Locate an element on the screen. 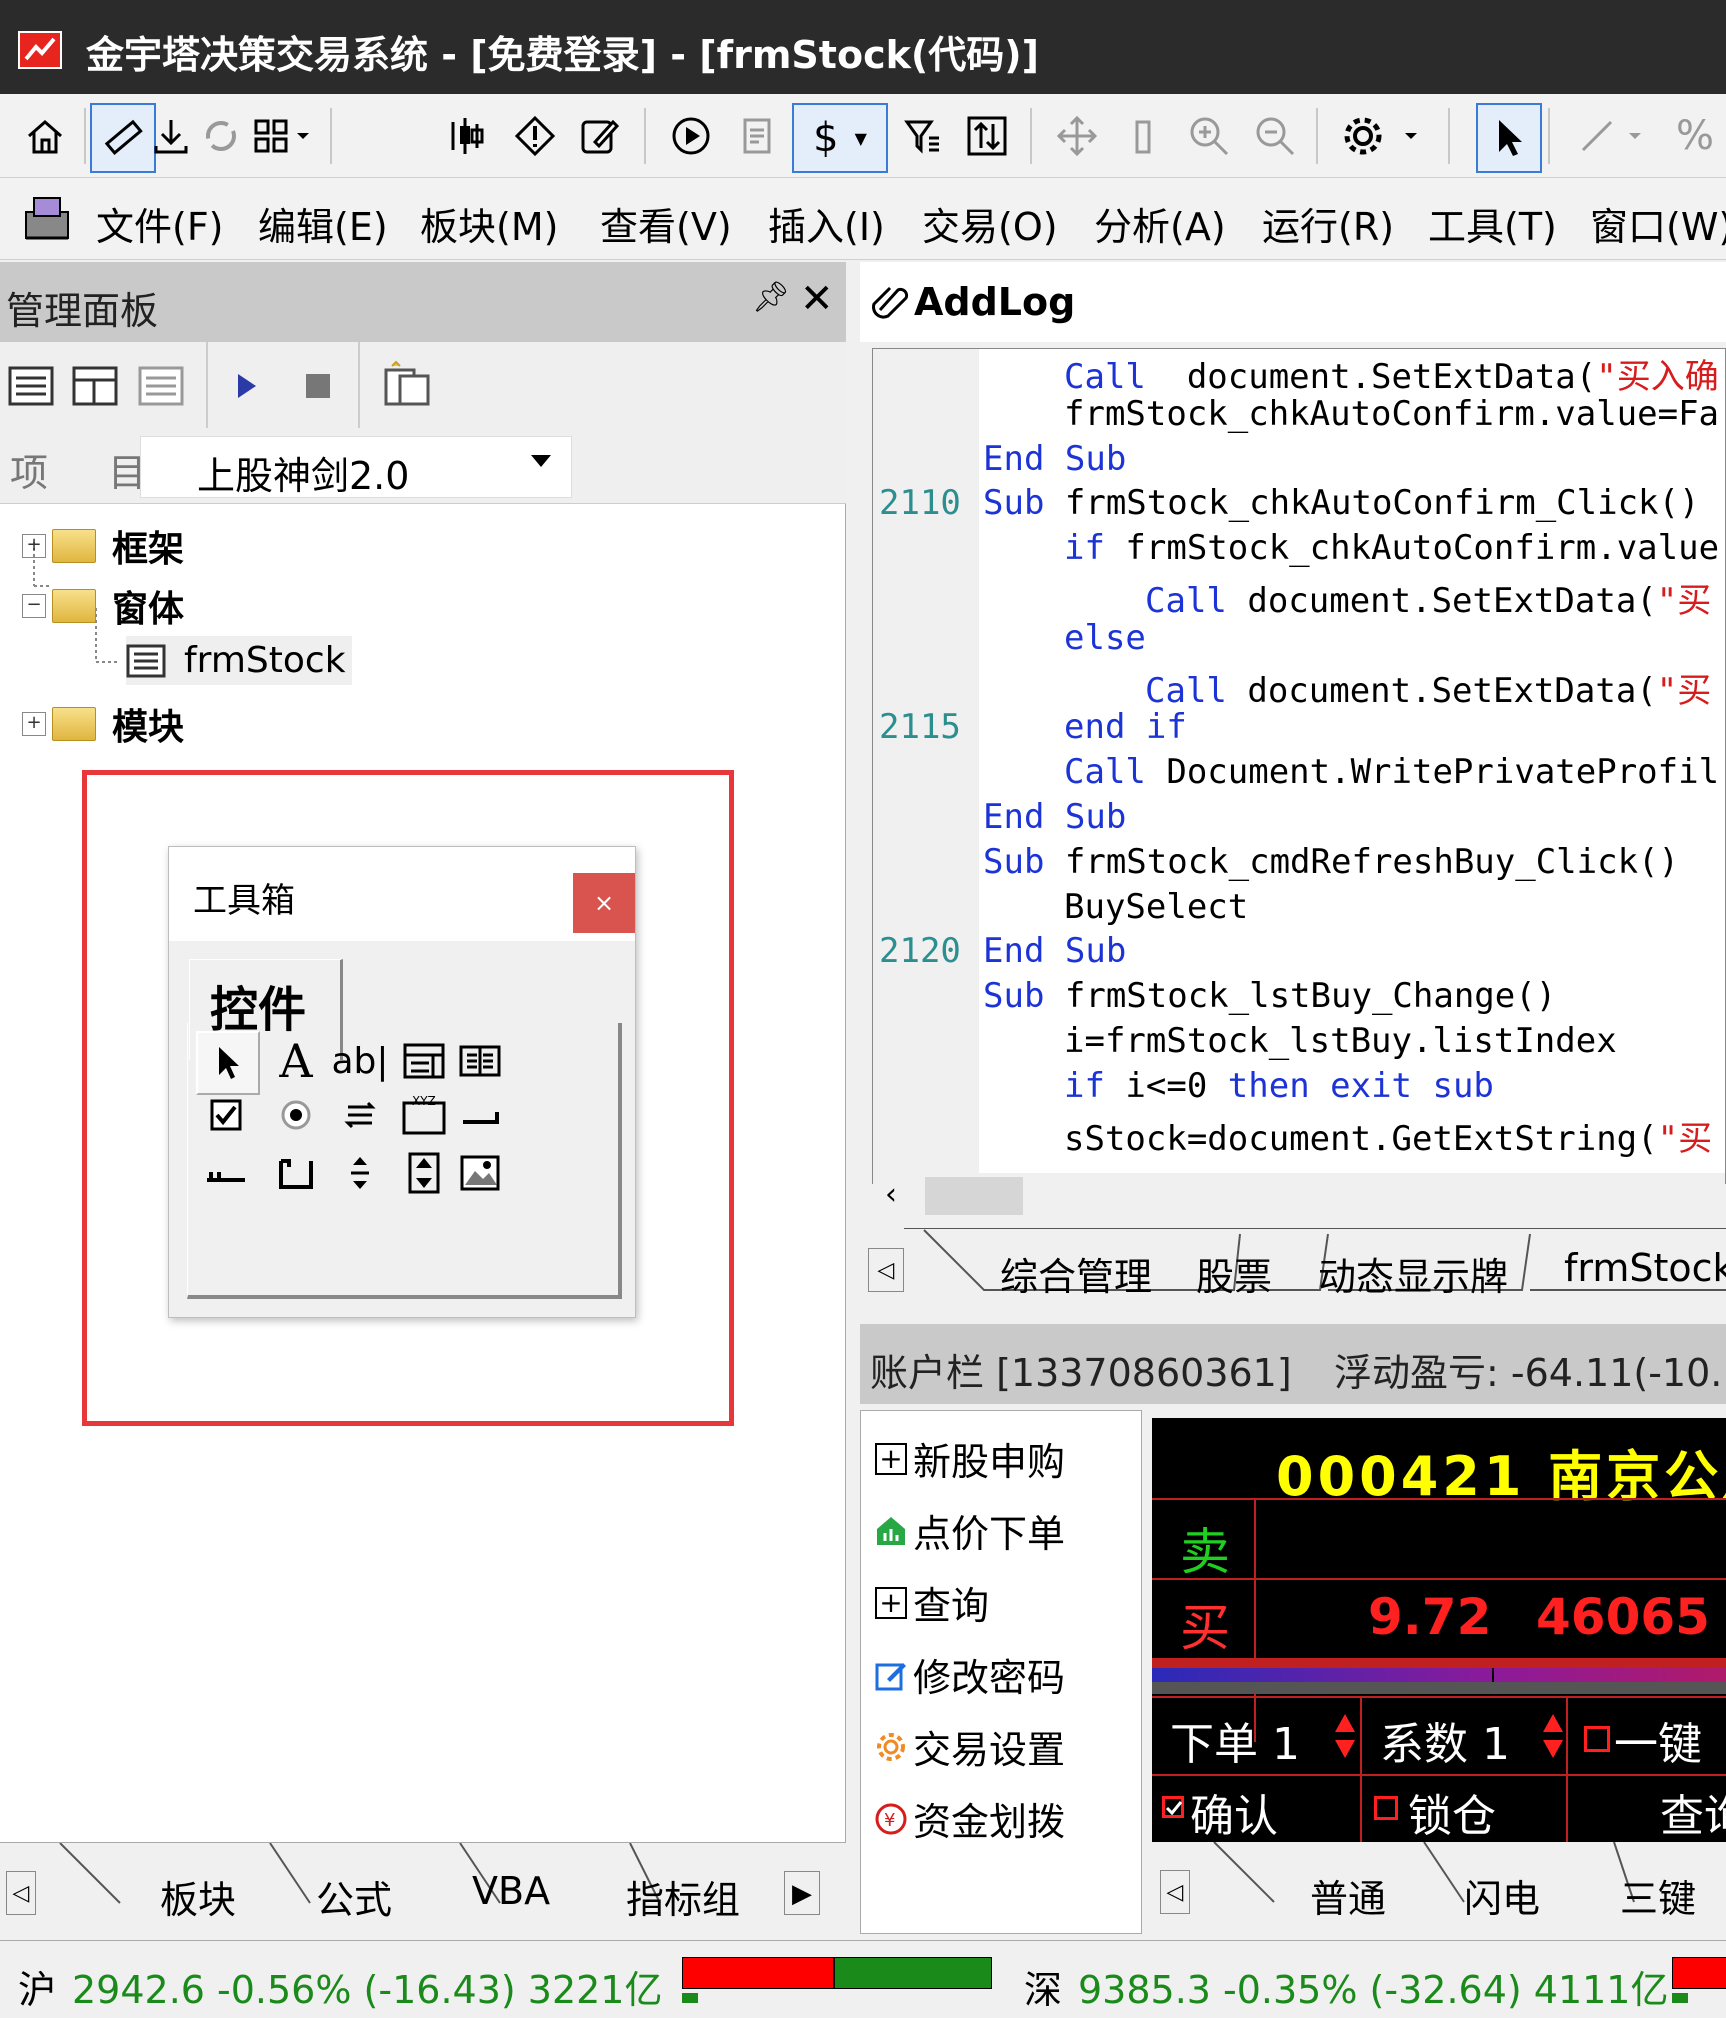 The width and height of the screenshot is (1726, 2018). horizontal-scrollbar: ‹ is located at coordinates (1299, 1195).